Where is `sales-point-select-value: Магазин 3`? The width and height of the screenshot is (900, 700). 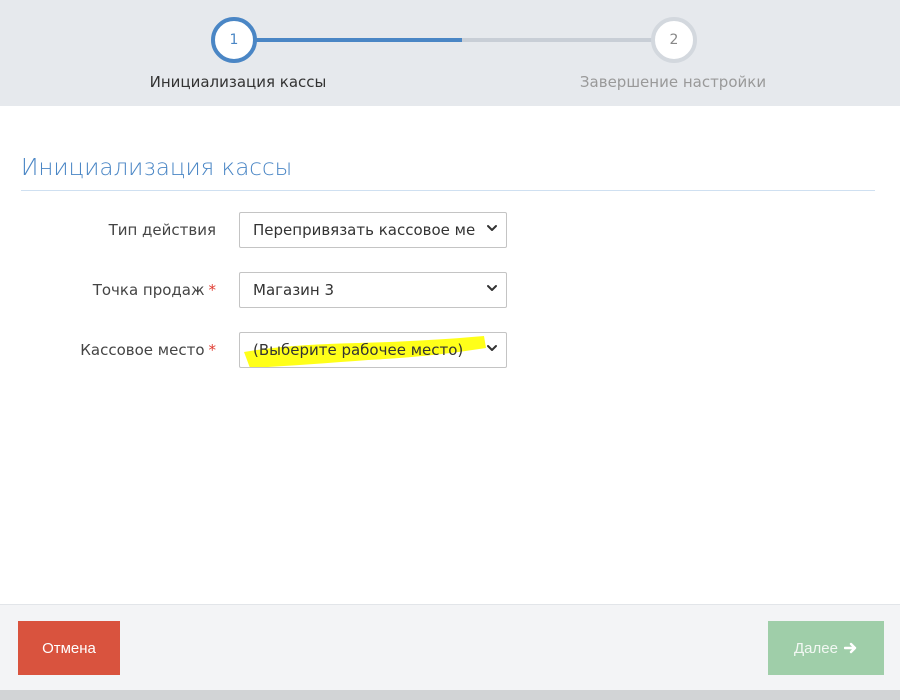 sales-point-select-value: Магазин 3 is located at coordinates (294, 290).